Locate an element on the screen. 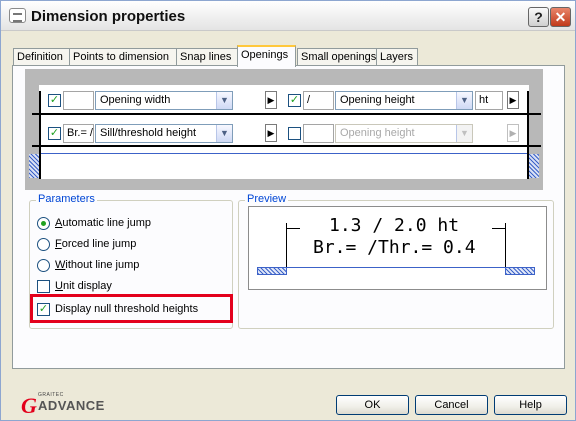  dimension-tick-right is located at coordinates (528, 135).